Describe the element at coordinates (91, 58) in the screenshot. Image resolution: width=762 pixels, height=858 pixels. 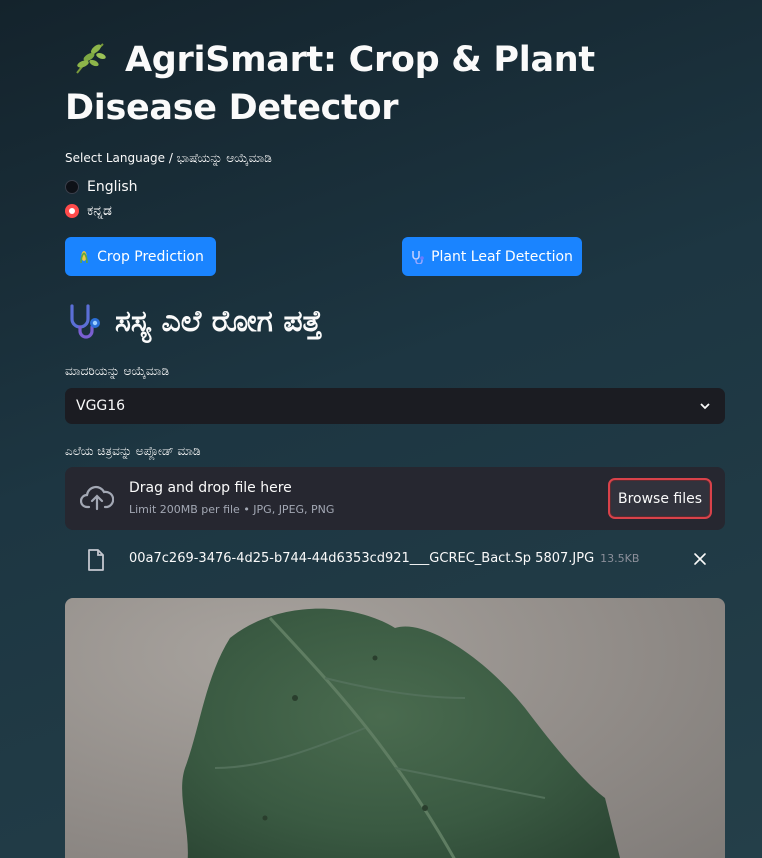
I see `herb-icon` at that location.